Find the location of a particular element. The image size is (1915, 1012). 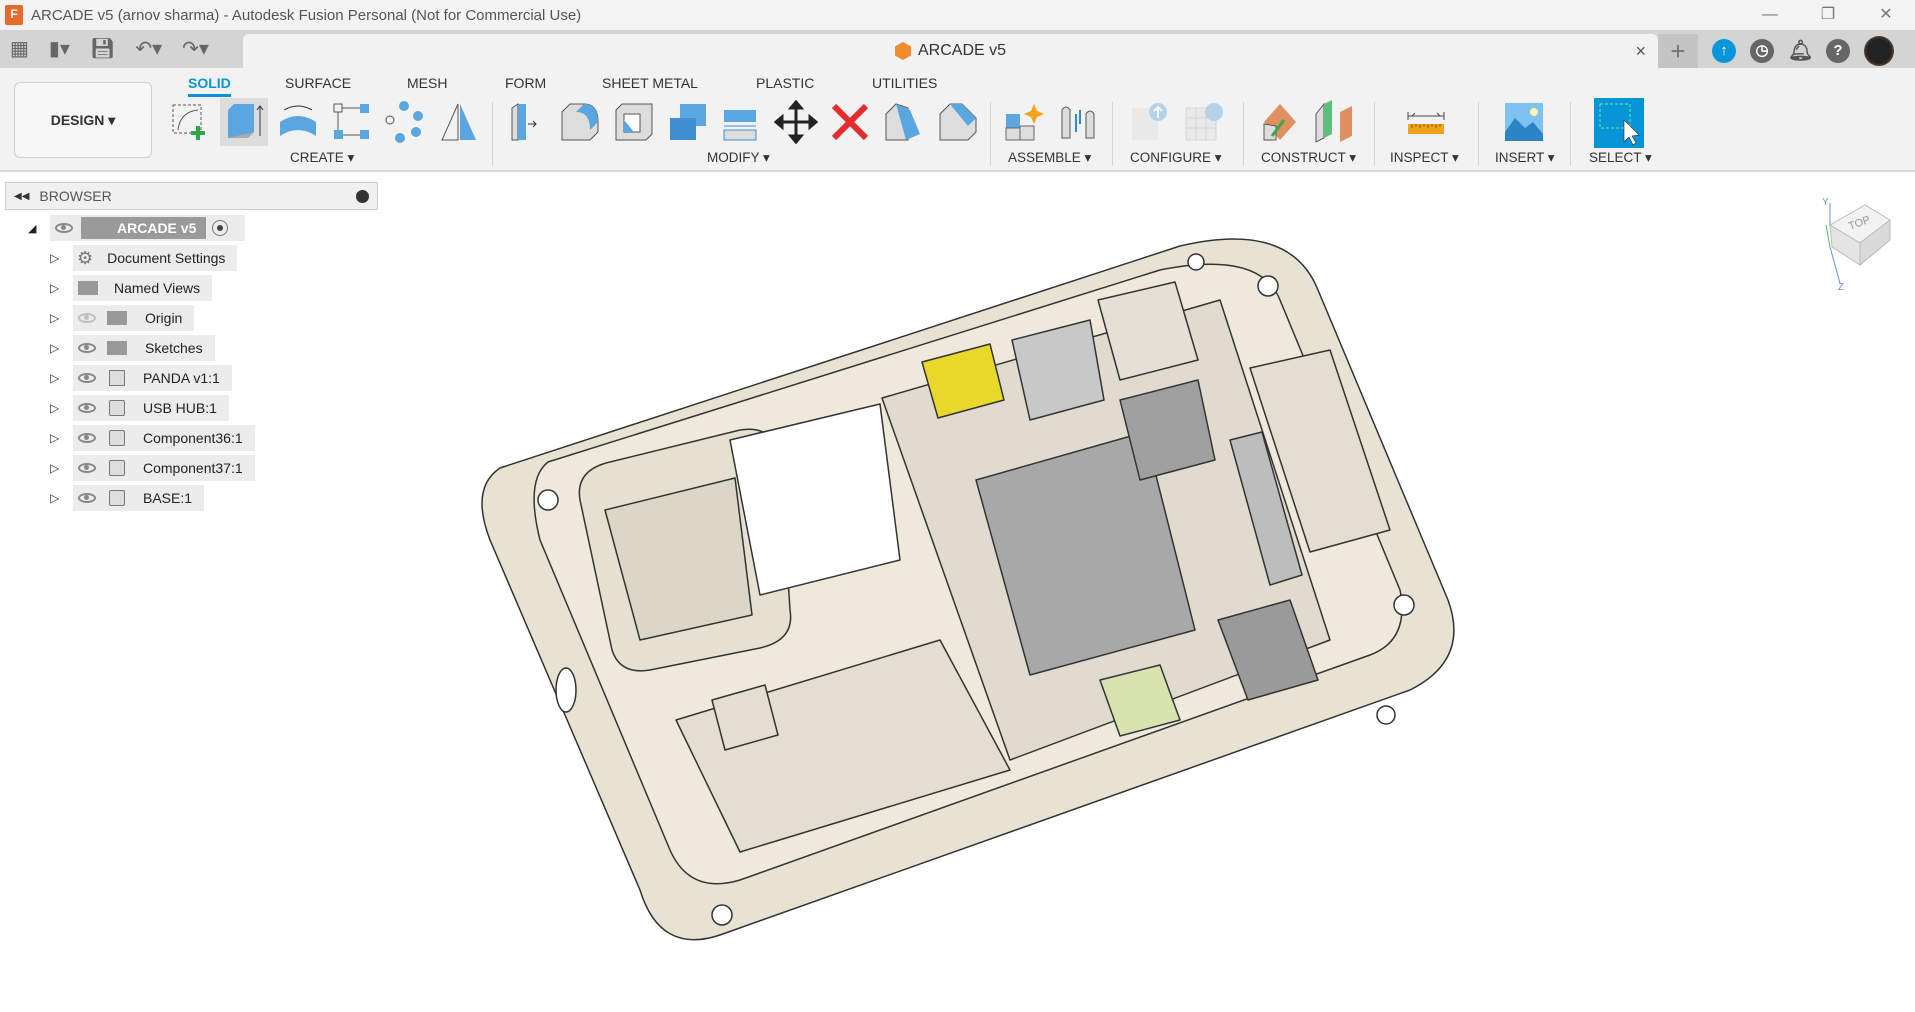

select-icon is located at coordinates (1619, 123).